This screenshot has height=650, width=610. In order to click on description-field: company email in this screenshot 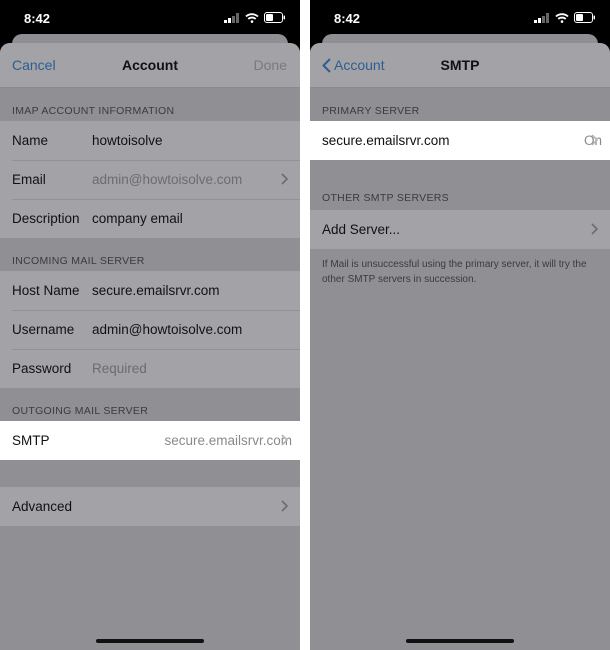, I will do `click(196, 218)`.